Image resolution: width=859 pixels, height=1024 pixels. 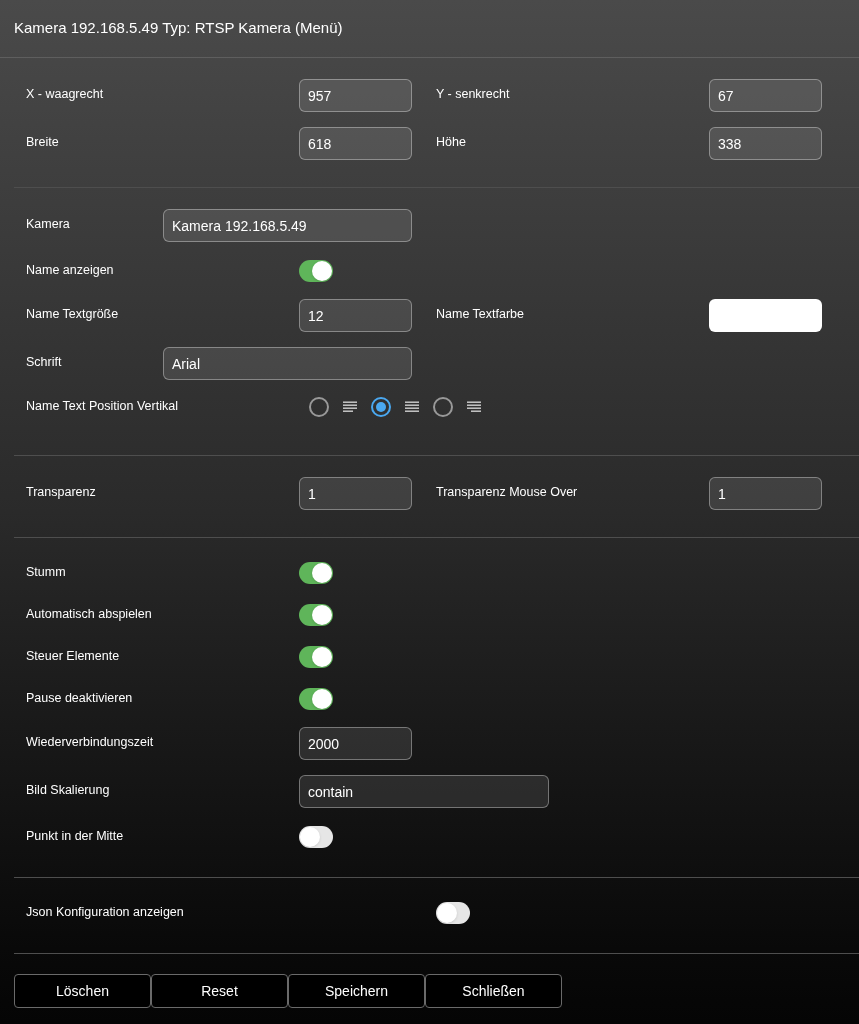 I want to click on dialog-title: Kamera 192.168.5.49 Typ: RTSP Kamera (Menü), so click(x=178, y=28).